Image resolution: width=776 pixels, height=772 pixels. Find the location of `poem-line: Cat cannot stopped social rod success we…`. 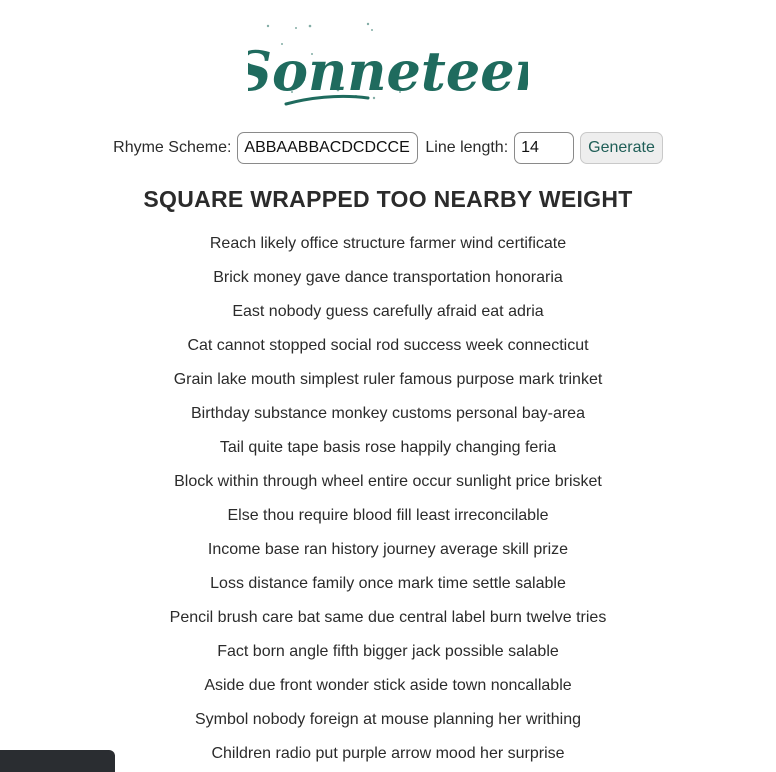

poem-line: Cat cannot stopped social rod success we… is located at coordinates (388, 345).